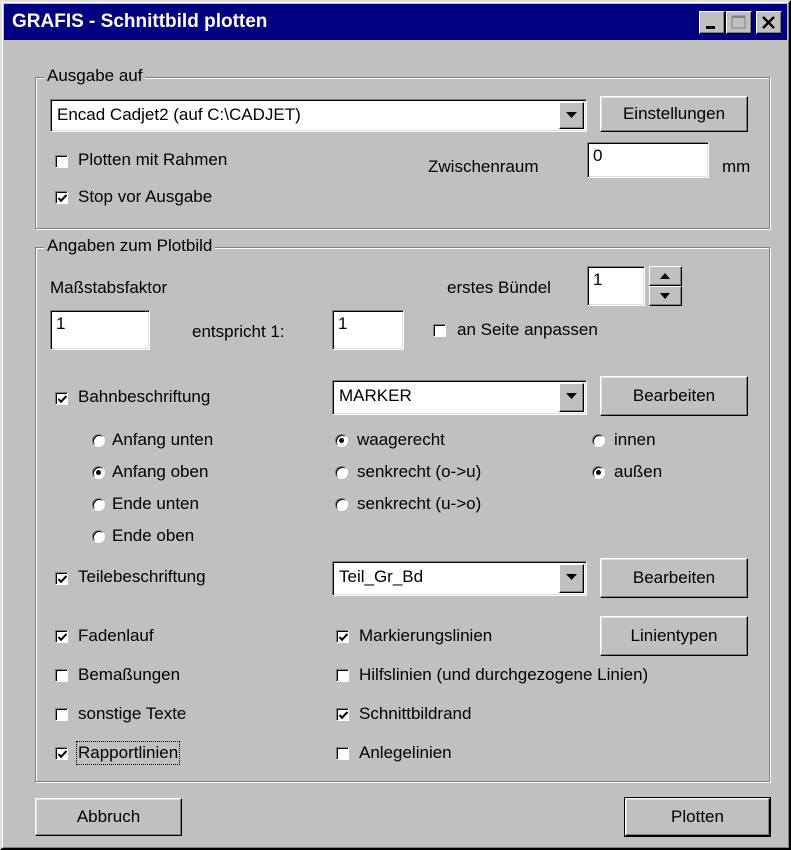  I want to click on part-labeling-select-value: Teil_Gr_Bd, so click(381, 576).